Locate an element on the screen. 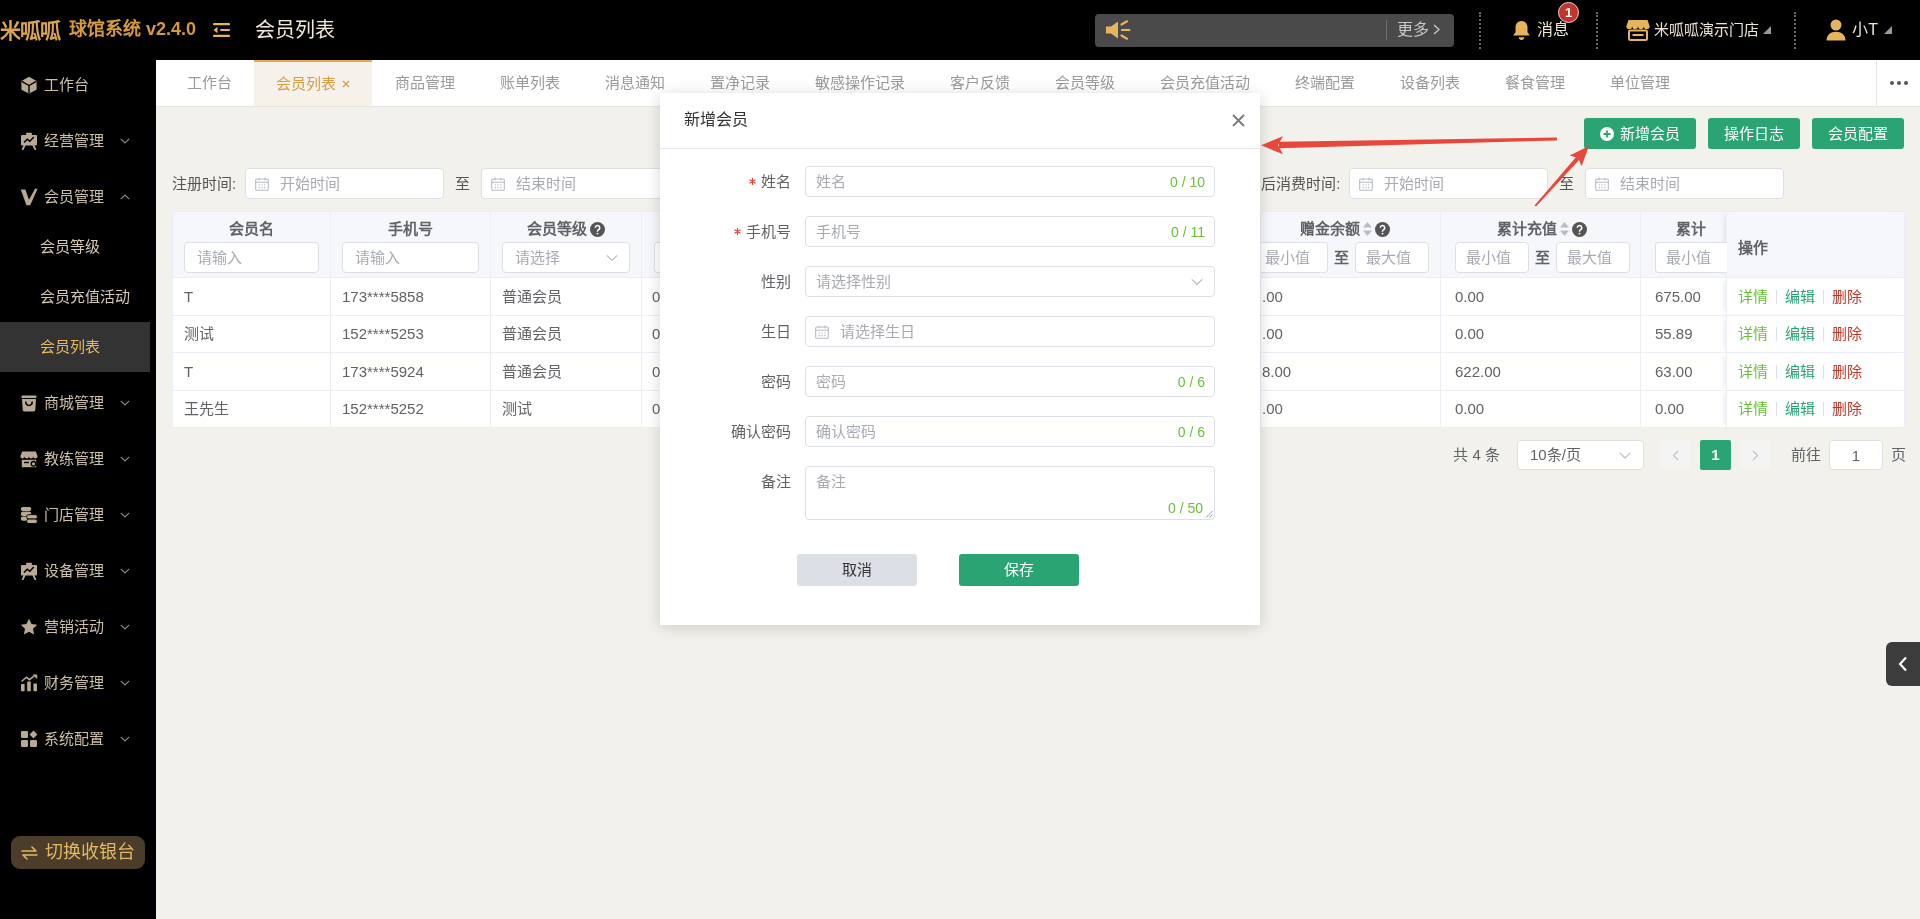 The height and width of the screenshot is (919, 1920). sidebar-subitem: 会员等级 is located at coordinates (75, 247).